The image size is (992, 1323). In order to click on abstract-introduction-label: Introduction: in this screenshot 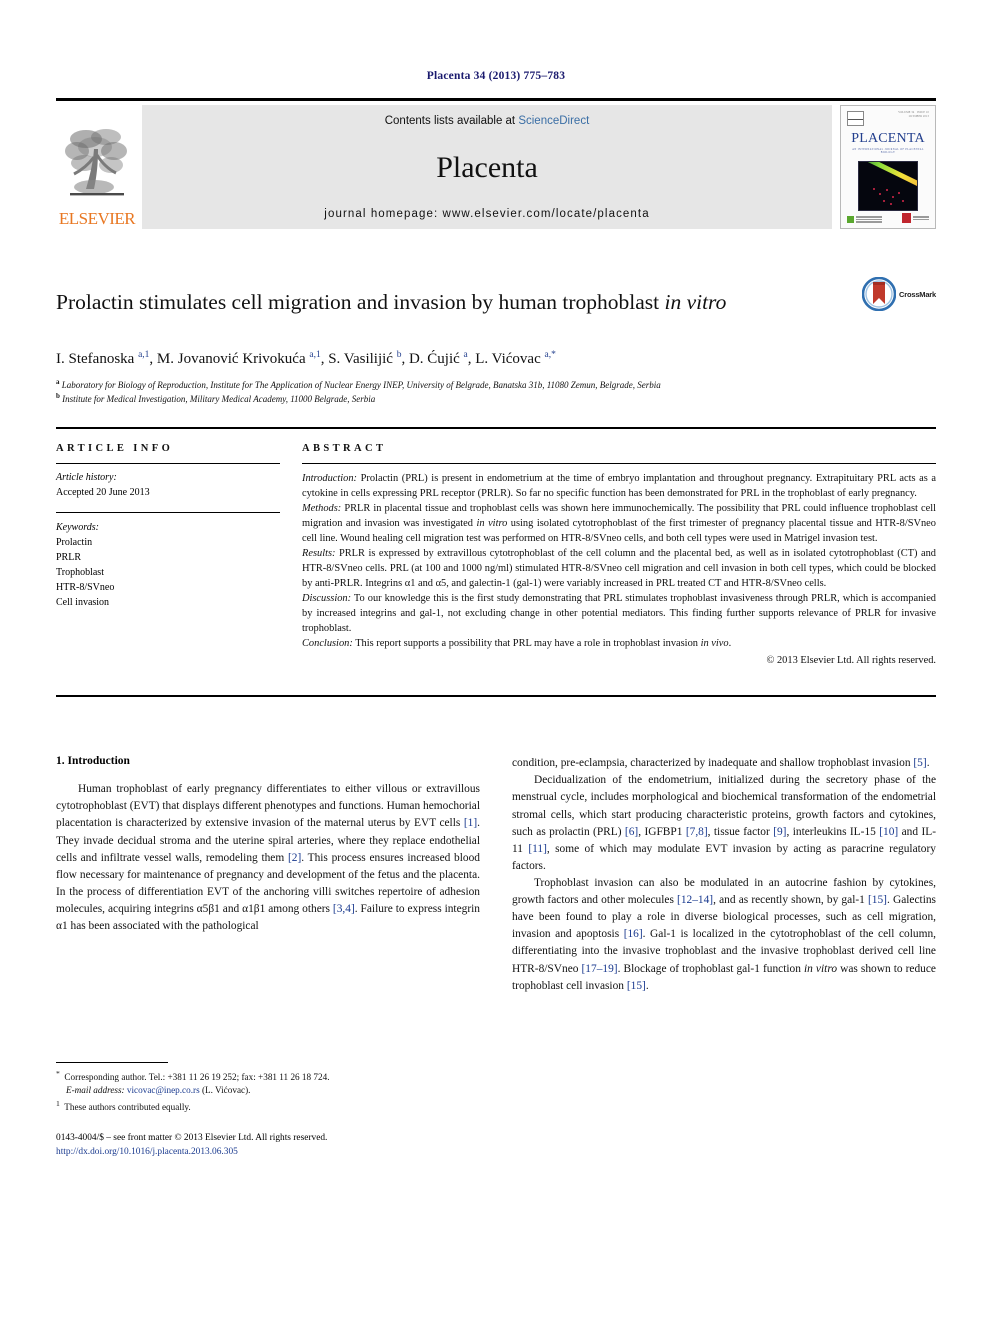, I will do `click(330, 479)`.